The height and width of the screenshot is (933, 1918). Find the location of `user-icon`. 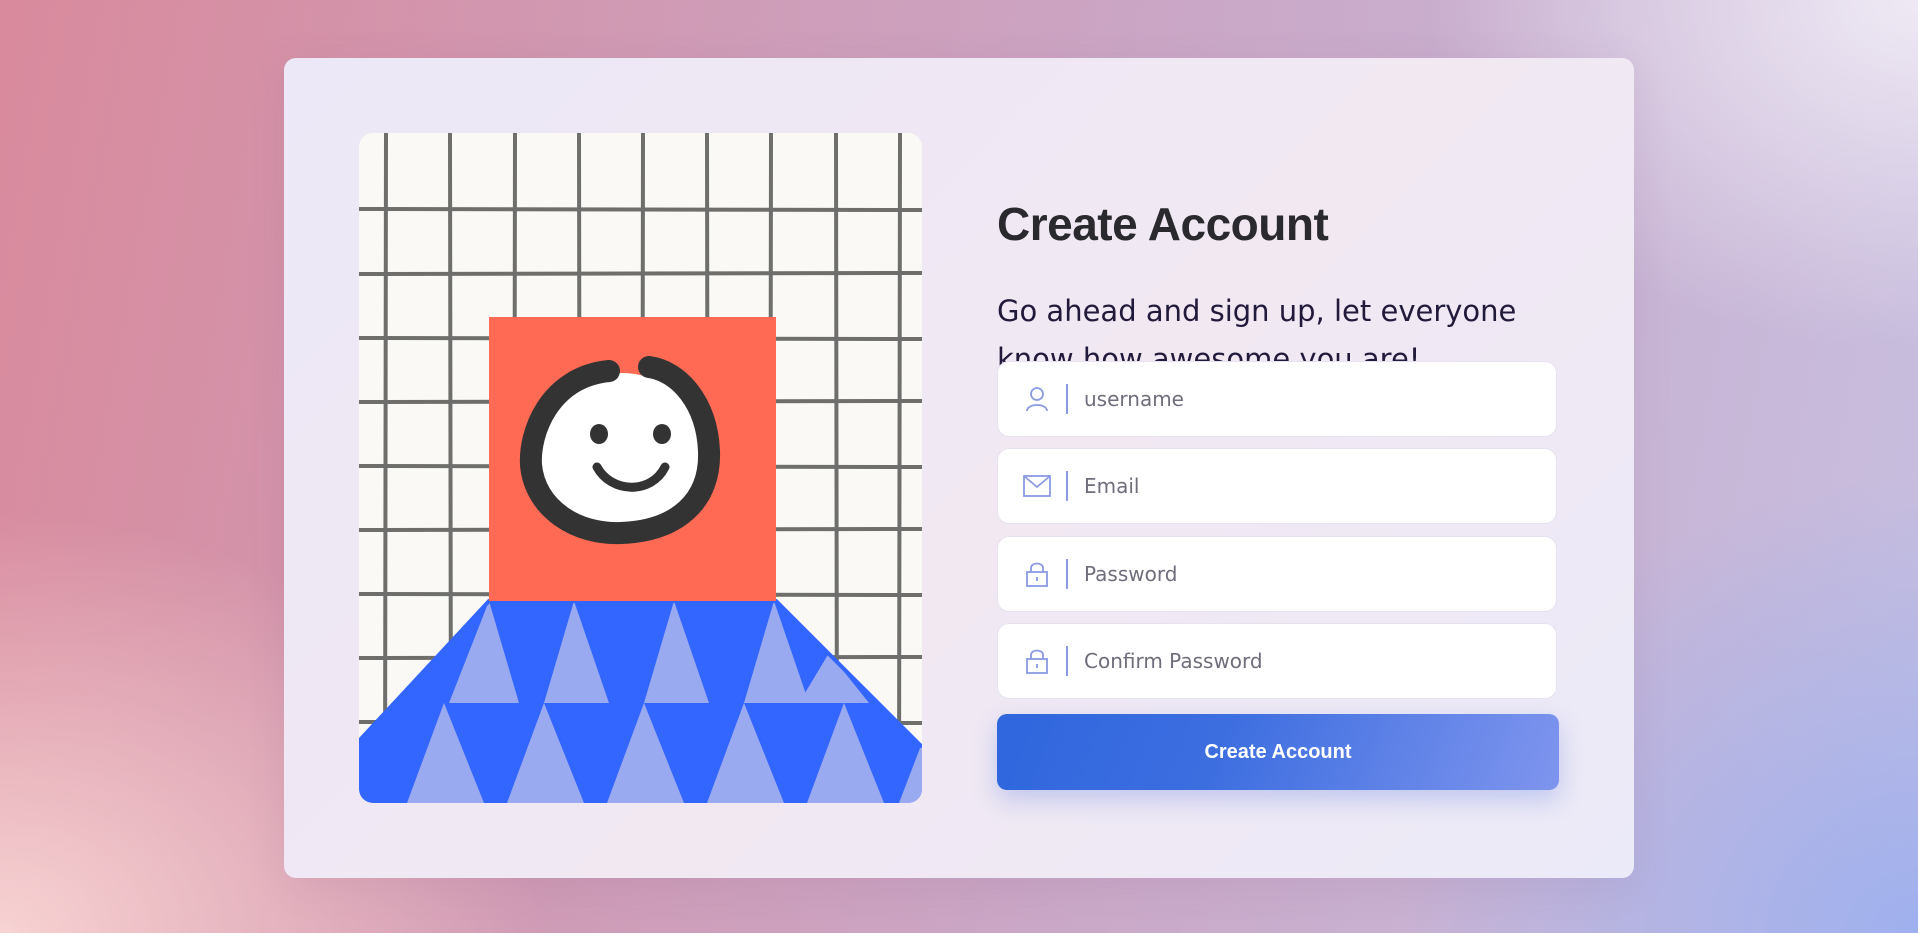

user-icon is located at coordinates (1037, 399).